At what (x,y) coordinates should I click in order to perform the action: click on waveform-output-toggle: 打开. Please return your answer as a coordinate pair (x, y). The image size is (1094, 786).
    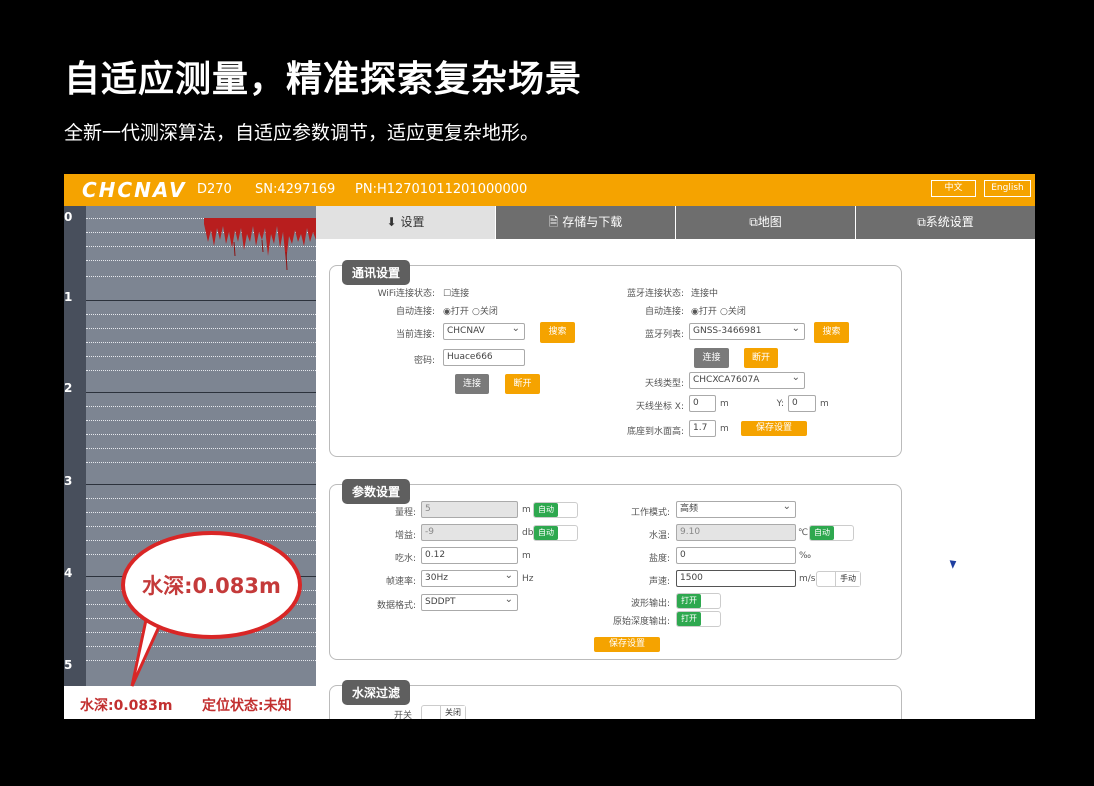
    Looking at the image, I should click on (698, 601).